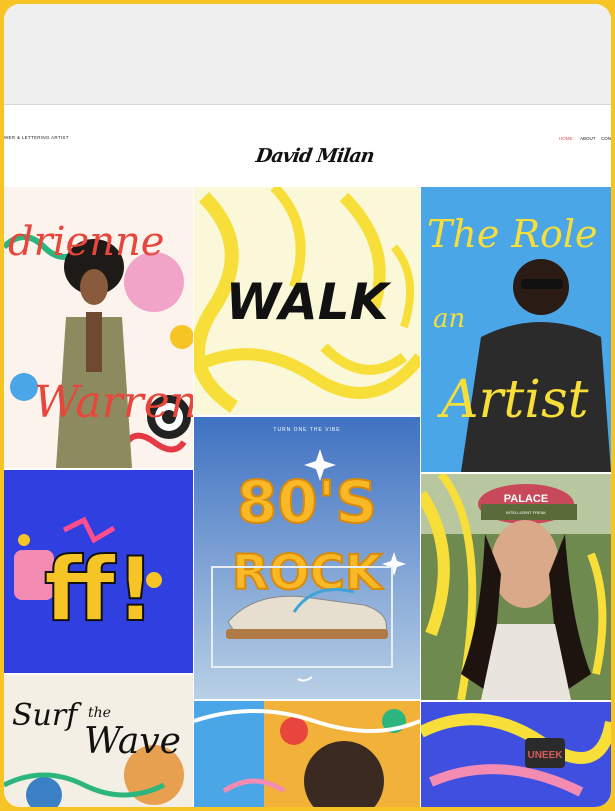  Describe the element at coordinates (526, 512) in the screenshot. I see `cap-sub-lettering: INTELLIGENT FREAK` at that location.